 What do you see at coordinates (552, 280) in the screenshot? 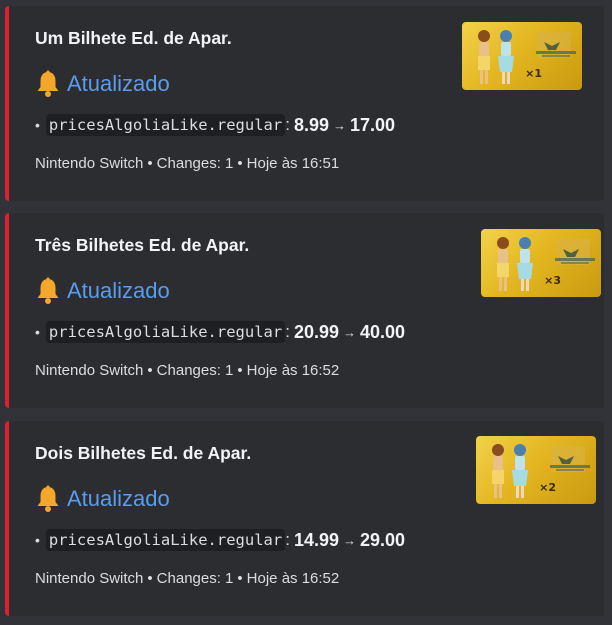
I see `ticket-count: ×3` at bounding box center [552, 280].